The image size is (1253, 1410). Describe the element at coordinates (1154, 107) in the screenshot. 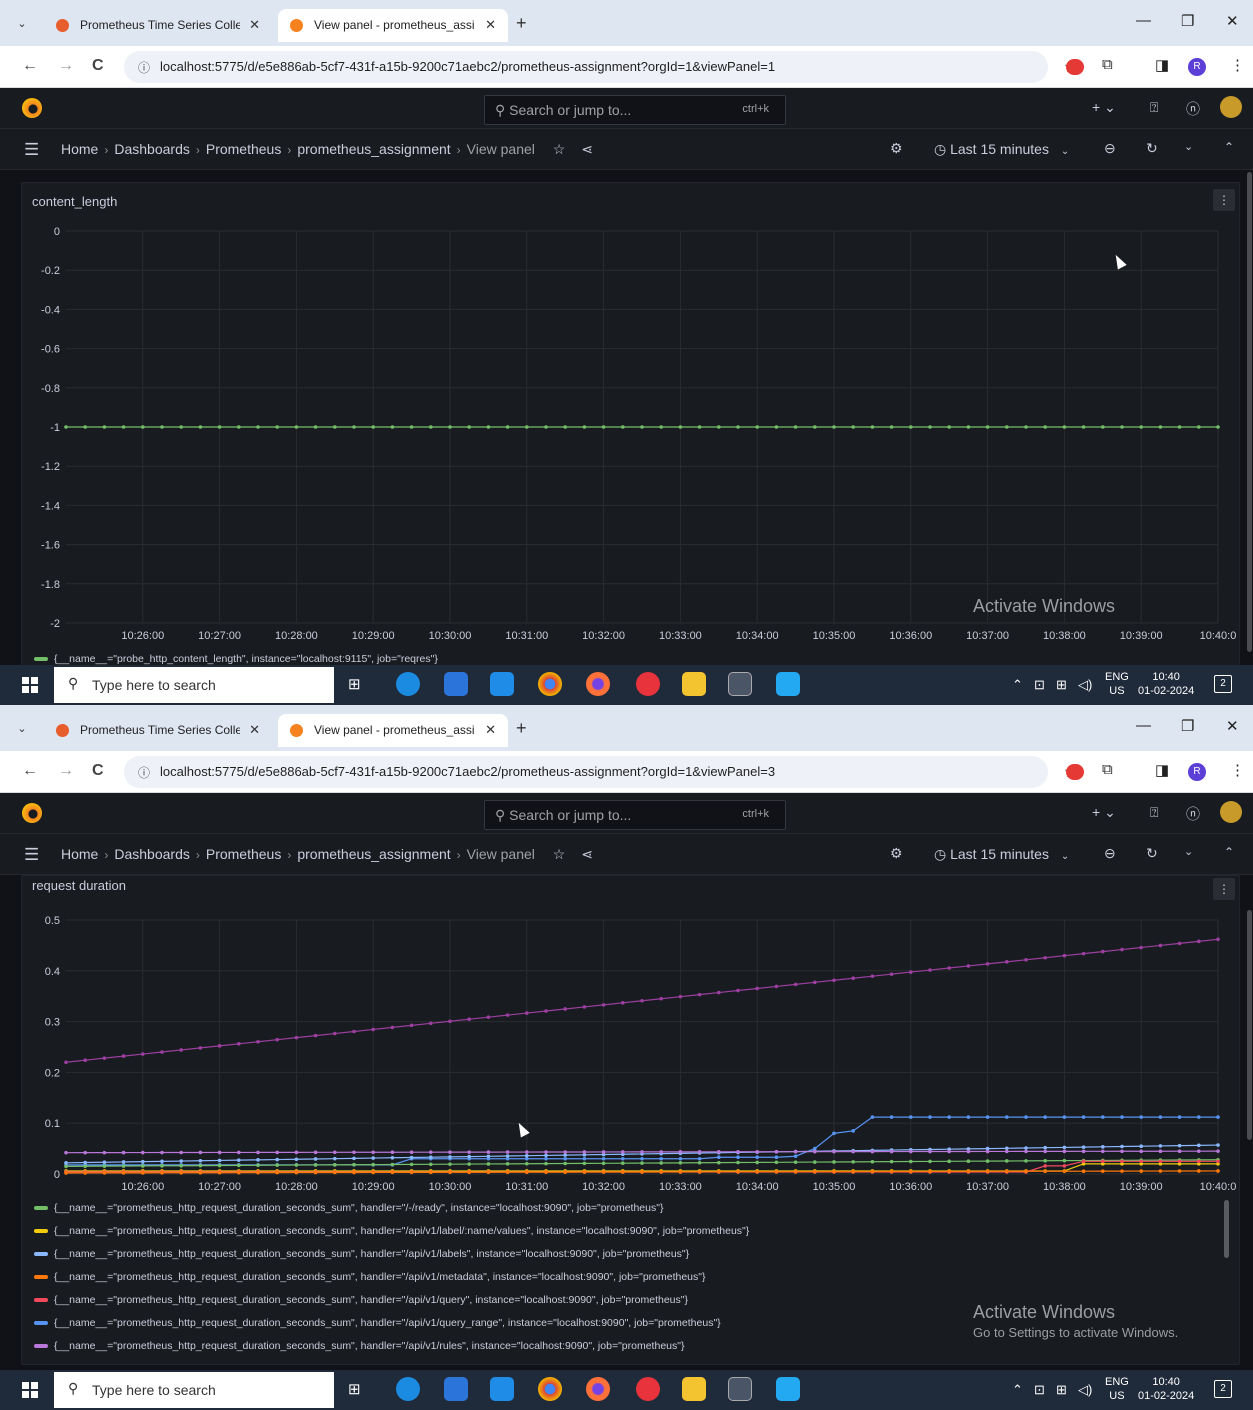

I see `help-icon: ⍰` at that location.